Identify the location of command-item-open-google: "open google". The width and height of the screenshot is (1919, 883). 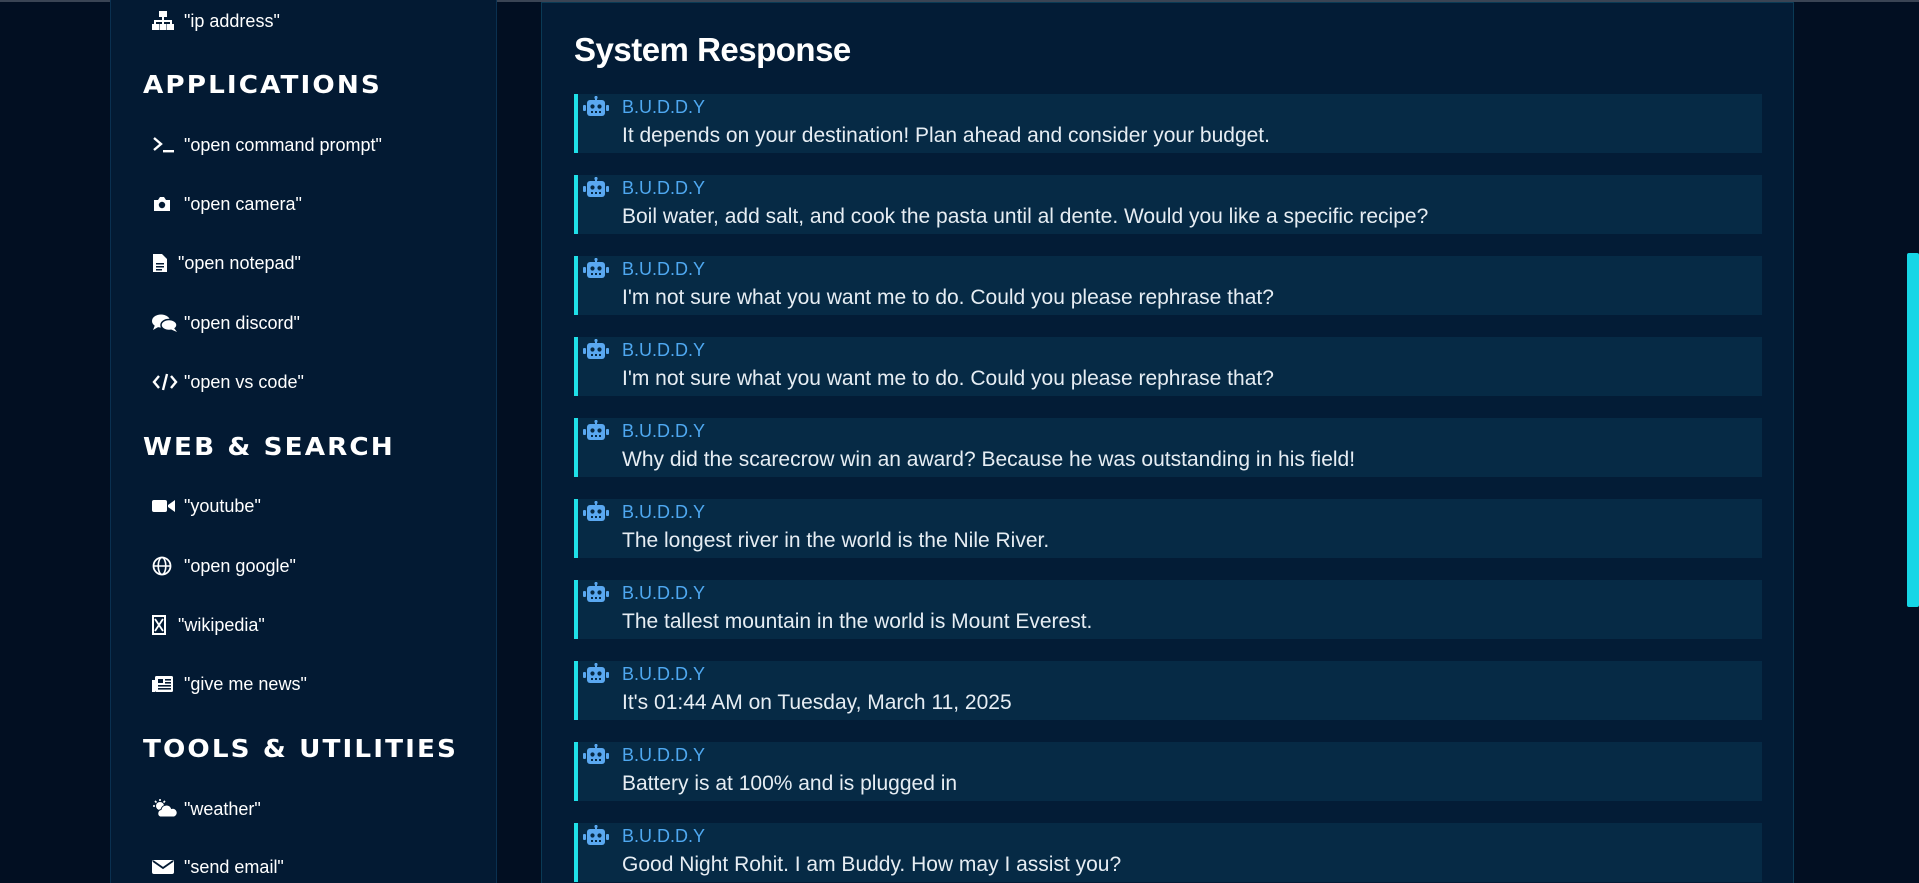
(224, 566).